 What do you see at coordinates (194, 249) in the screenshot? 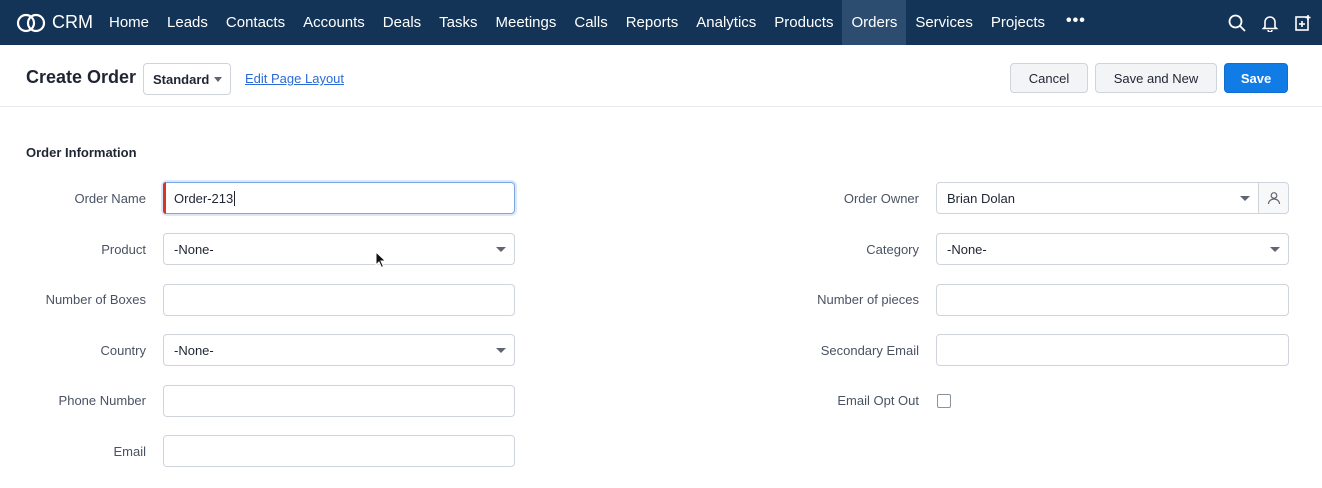
I see `product-value: -None-` at bounding box center [194, 249].